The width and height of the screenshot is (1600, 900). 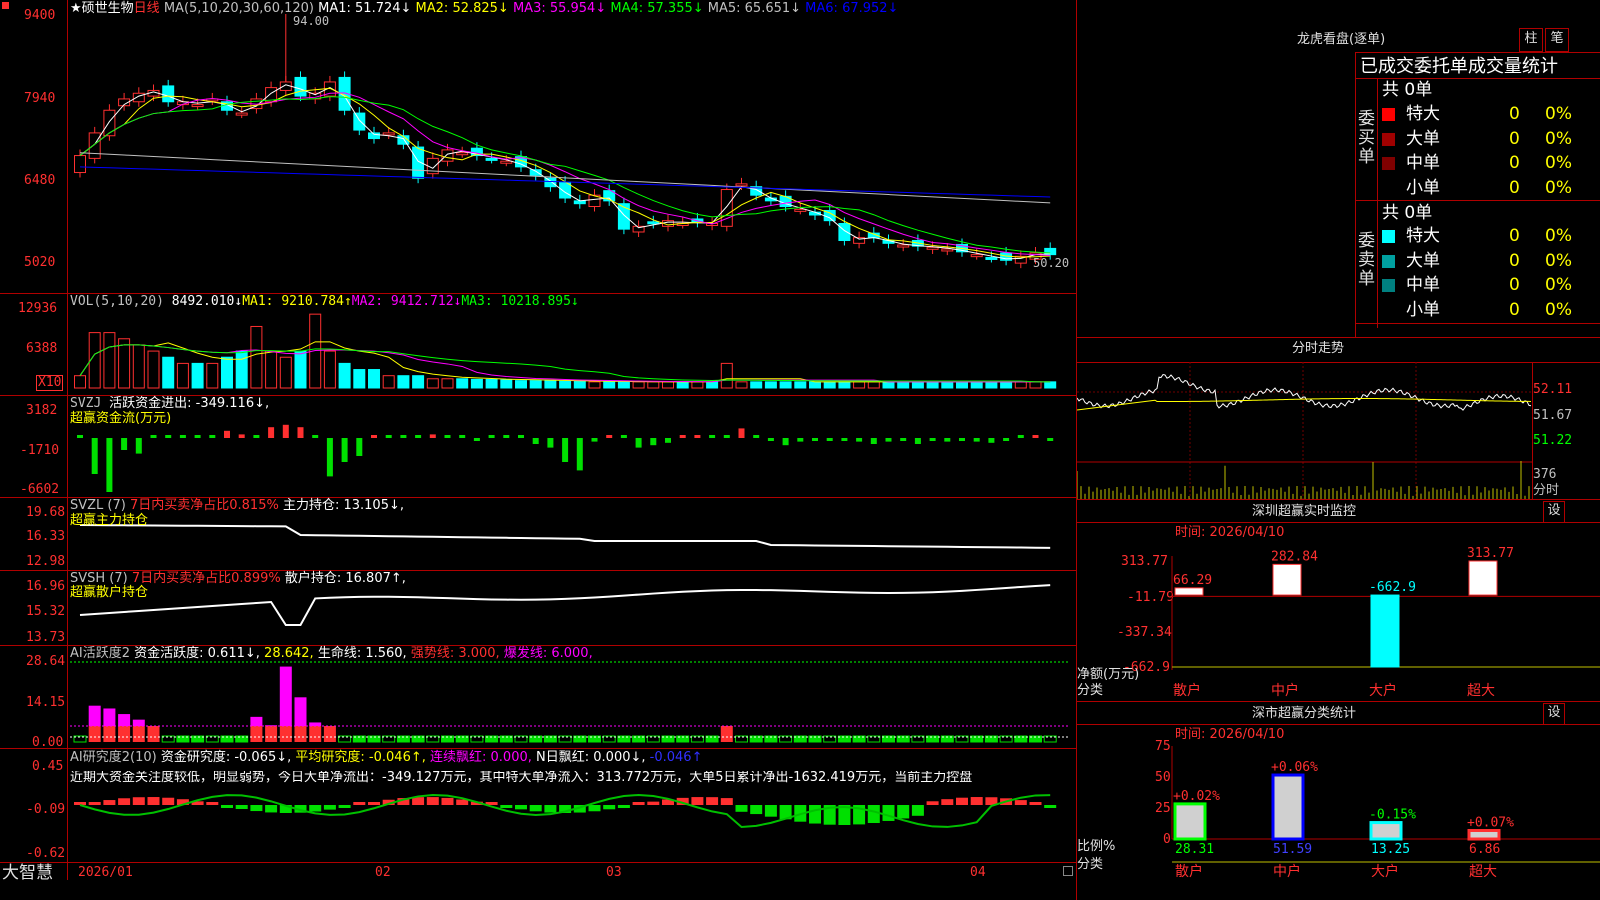 What do you see at coordinates (46, 561) in the screenshot?
I see `svzl-tick: 12.98` at bounding box center [46, 561].